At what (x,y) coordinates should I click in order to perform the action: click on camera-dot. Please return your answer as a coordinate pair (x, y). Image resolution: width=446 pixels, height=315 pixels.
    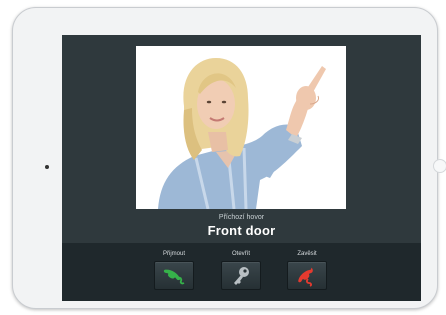
    Looking at the image, I should click on (47, 167).